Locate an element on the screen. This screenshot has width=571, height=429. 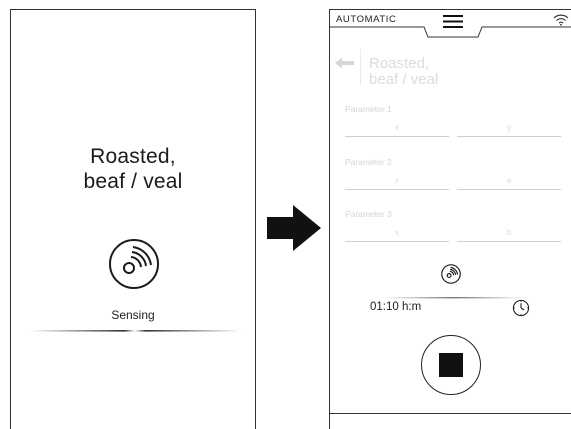
mode-label: AUTOMATIC is located at coordinates (366, 19).